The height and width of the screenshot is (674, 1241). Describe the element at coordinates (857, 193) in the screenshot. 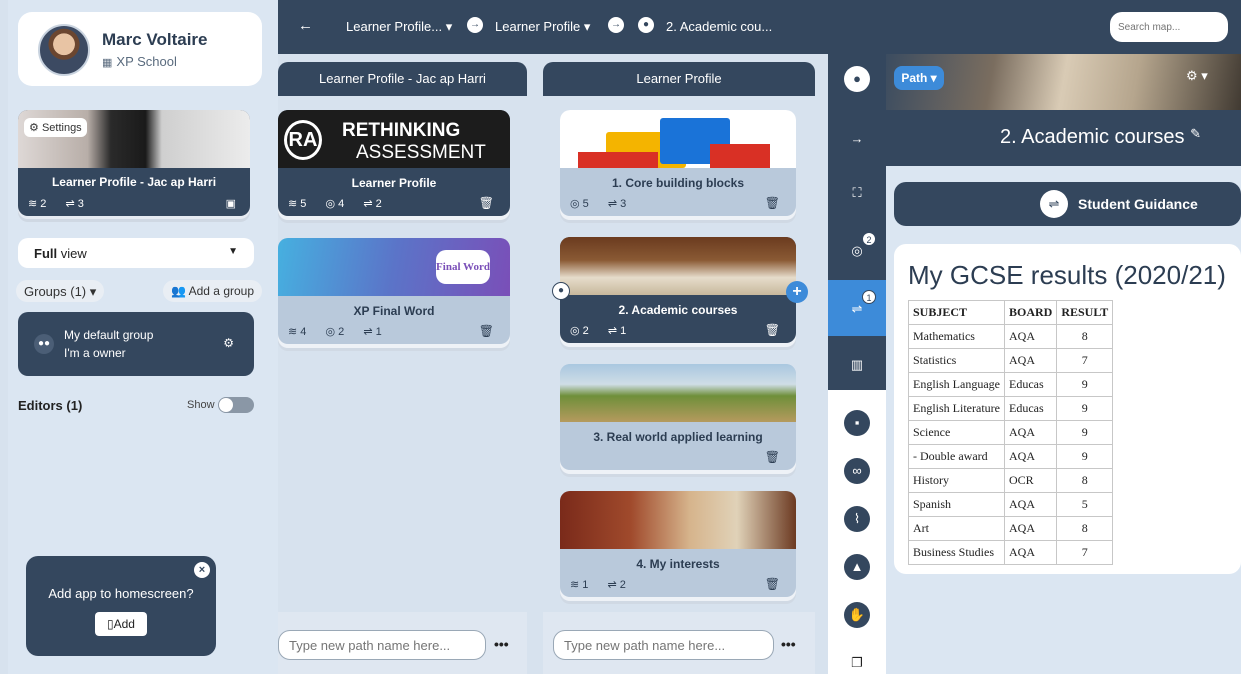

I see `expand-icon: ⛶` at that location.